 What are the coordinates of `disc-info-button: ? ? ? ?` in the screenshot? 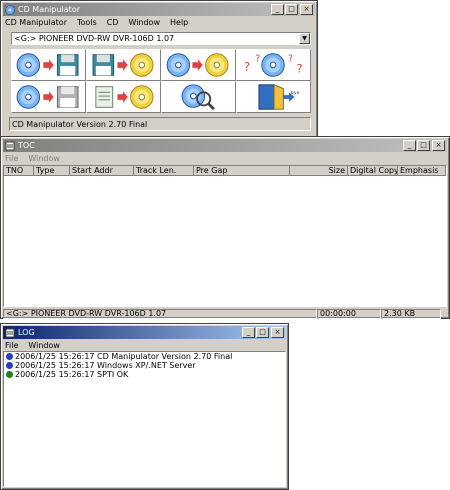 It's located at (273, 65).